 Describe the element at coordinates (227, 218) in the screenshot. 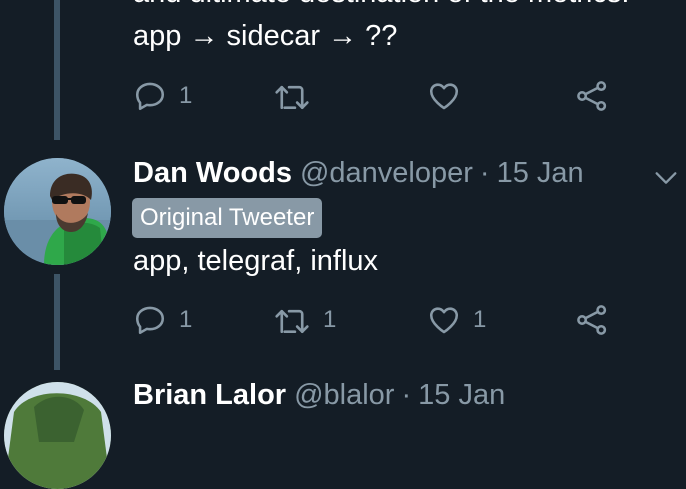

I see `original-tweeter-badge: Original Tweeter` at that location.